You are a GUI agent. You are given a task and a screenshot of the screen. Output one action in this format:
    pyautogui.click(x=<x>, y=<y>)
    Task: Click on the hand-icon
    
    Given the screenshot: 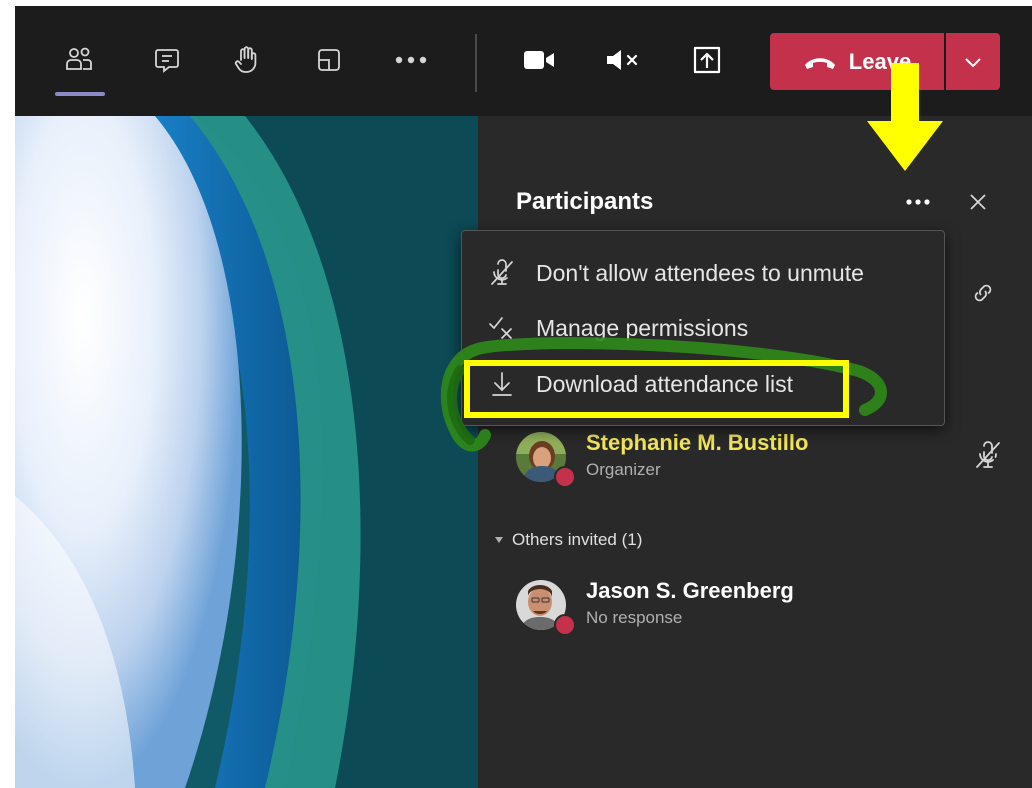 What is the action you would take?
    pyautogui.click(x=245, y=59)
    